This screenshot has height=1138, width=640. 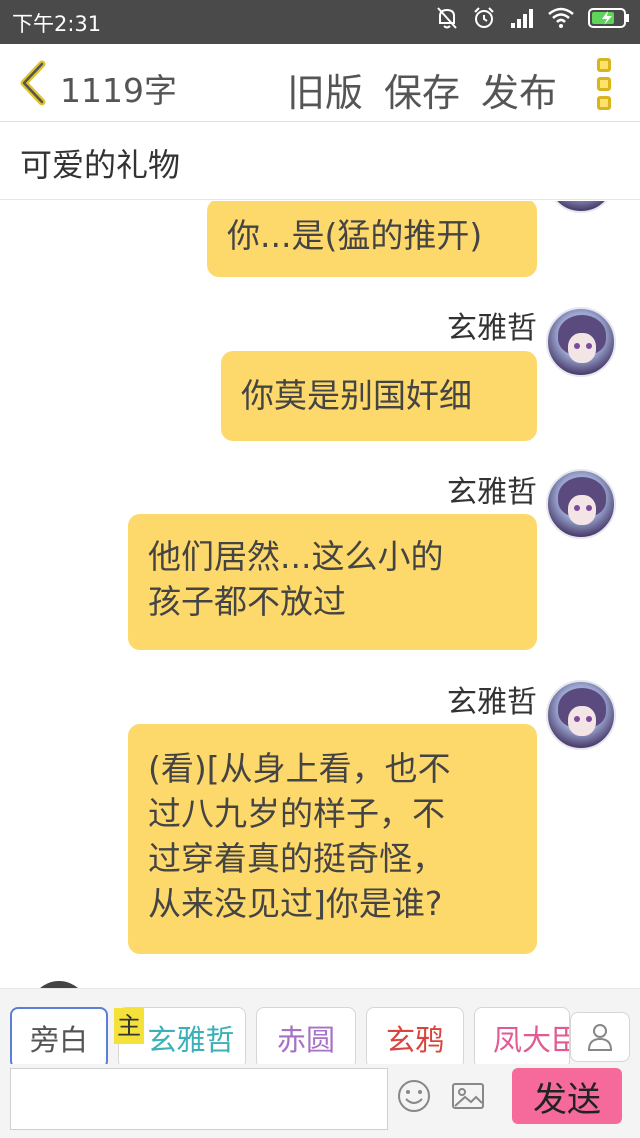 What do you see at coordinates (325, 89) in the screenshot?
I see `old-version-button: 旧版` at bounding box center [325, 89].